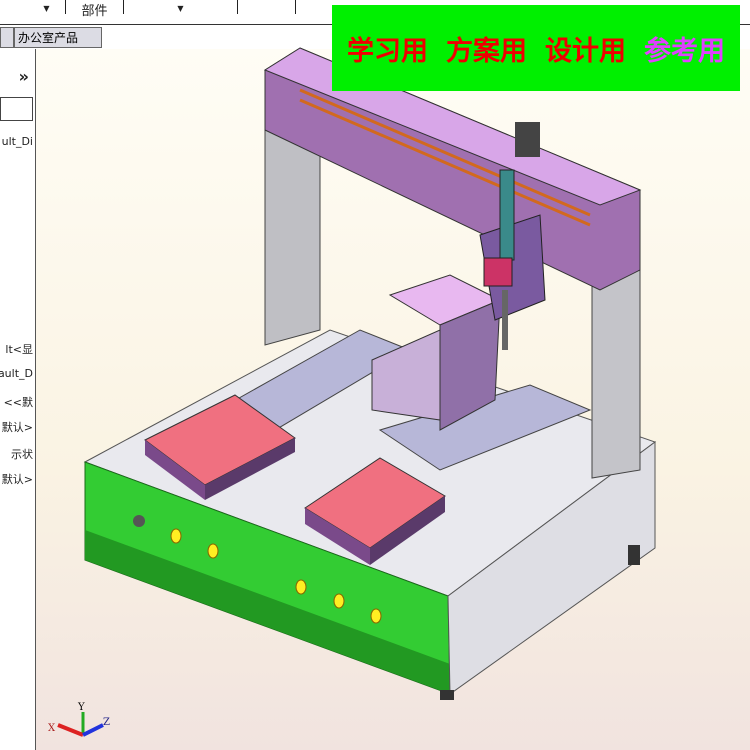 The image size is (750, 750). What do you see at coordinates (52, 728) in the screenshot?
I see `x-axis-label: X` at bounding box center [52, 728].